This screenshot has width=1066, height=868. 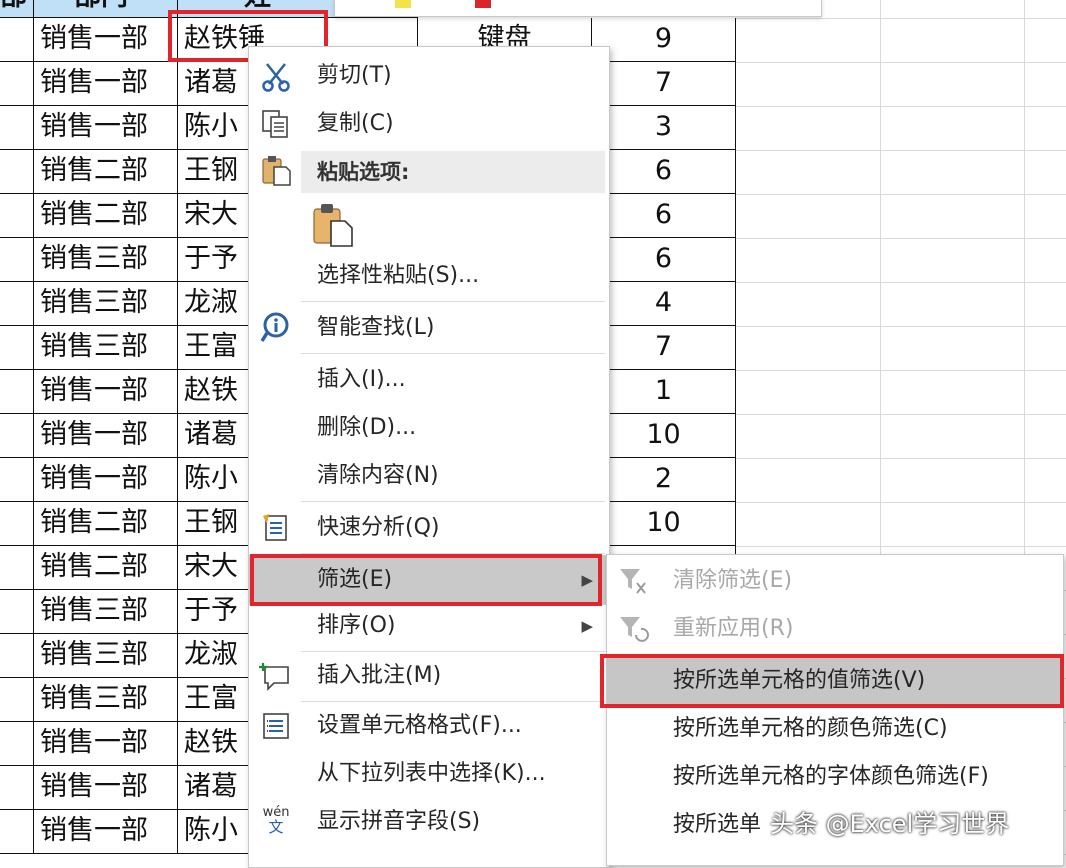 I want to click on submenu-item-label: 清除筛选(E), so click(x=733, y=580).